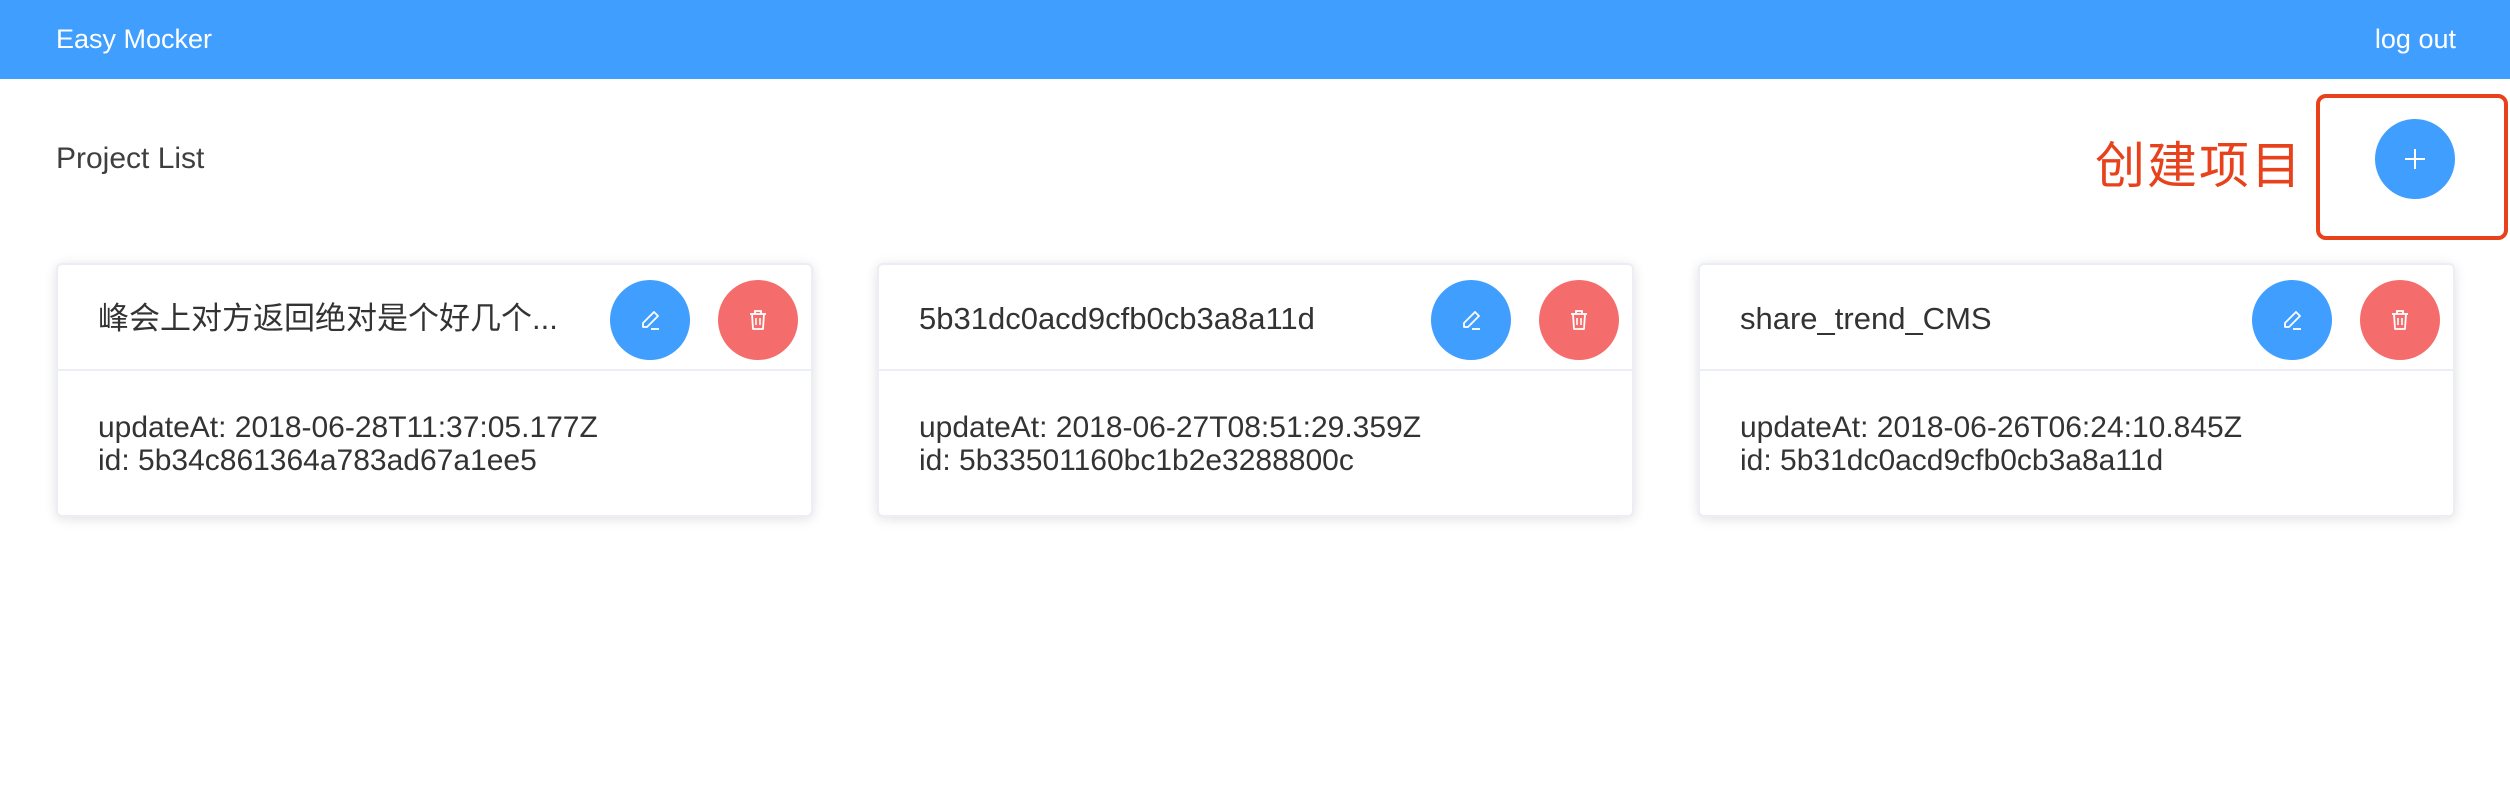 The height and width of the screenshot is (812, 2510). I want to click on project-card-header: share_trend_CMS, so click(2076, 318).